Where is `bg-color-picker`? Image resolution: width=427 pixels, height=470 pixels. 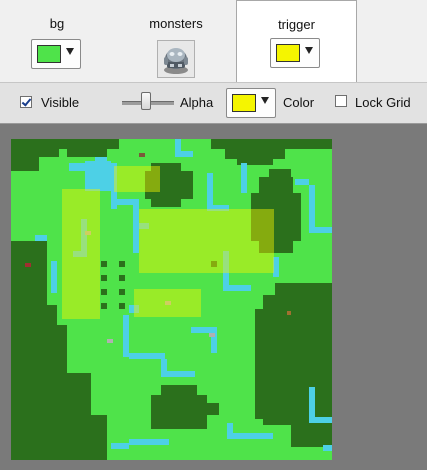
bg-color-picker is located at coordinates (56, 54).